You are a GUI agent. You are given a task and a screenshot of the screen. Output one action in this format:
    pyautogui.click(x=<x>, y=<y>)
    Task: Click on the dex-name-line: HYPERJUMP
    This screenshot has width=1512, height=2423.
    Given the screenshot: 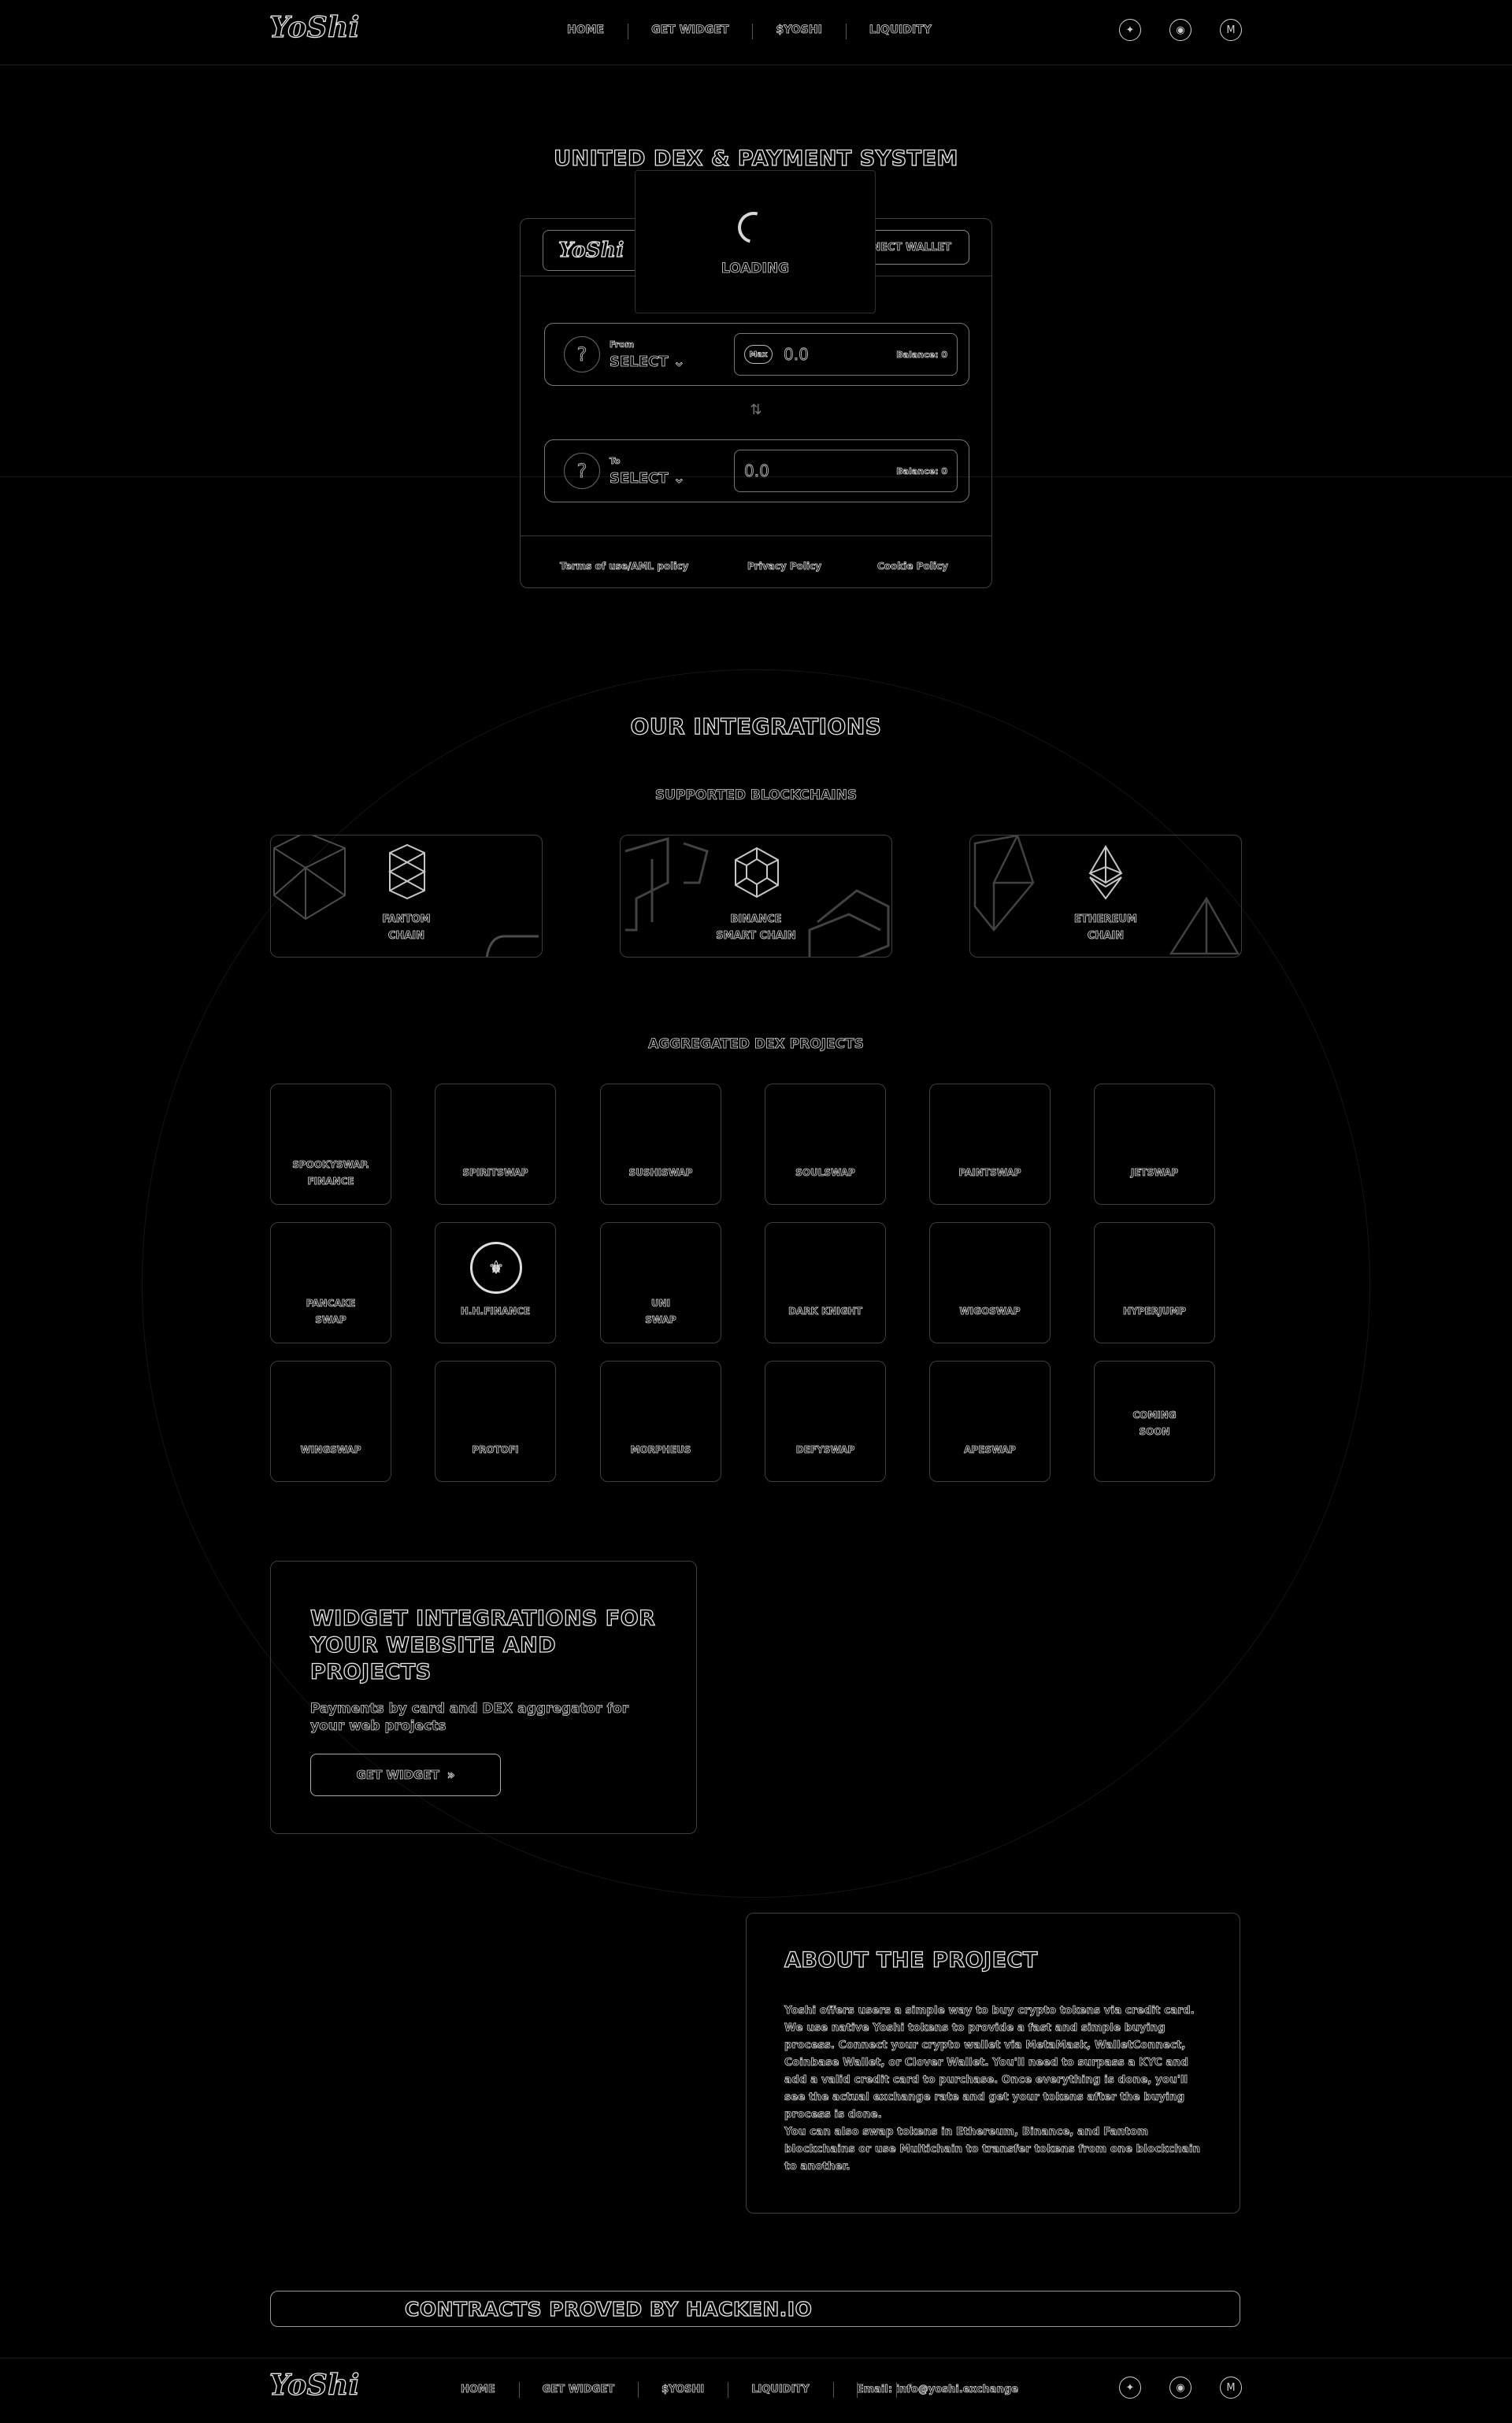 What is the action you would take?
    pyautogui.click(x=1155, y=1311)
    